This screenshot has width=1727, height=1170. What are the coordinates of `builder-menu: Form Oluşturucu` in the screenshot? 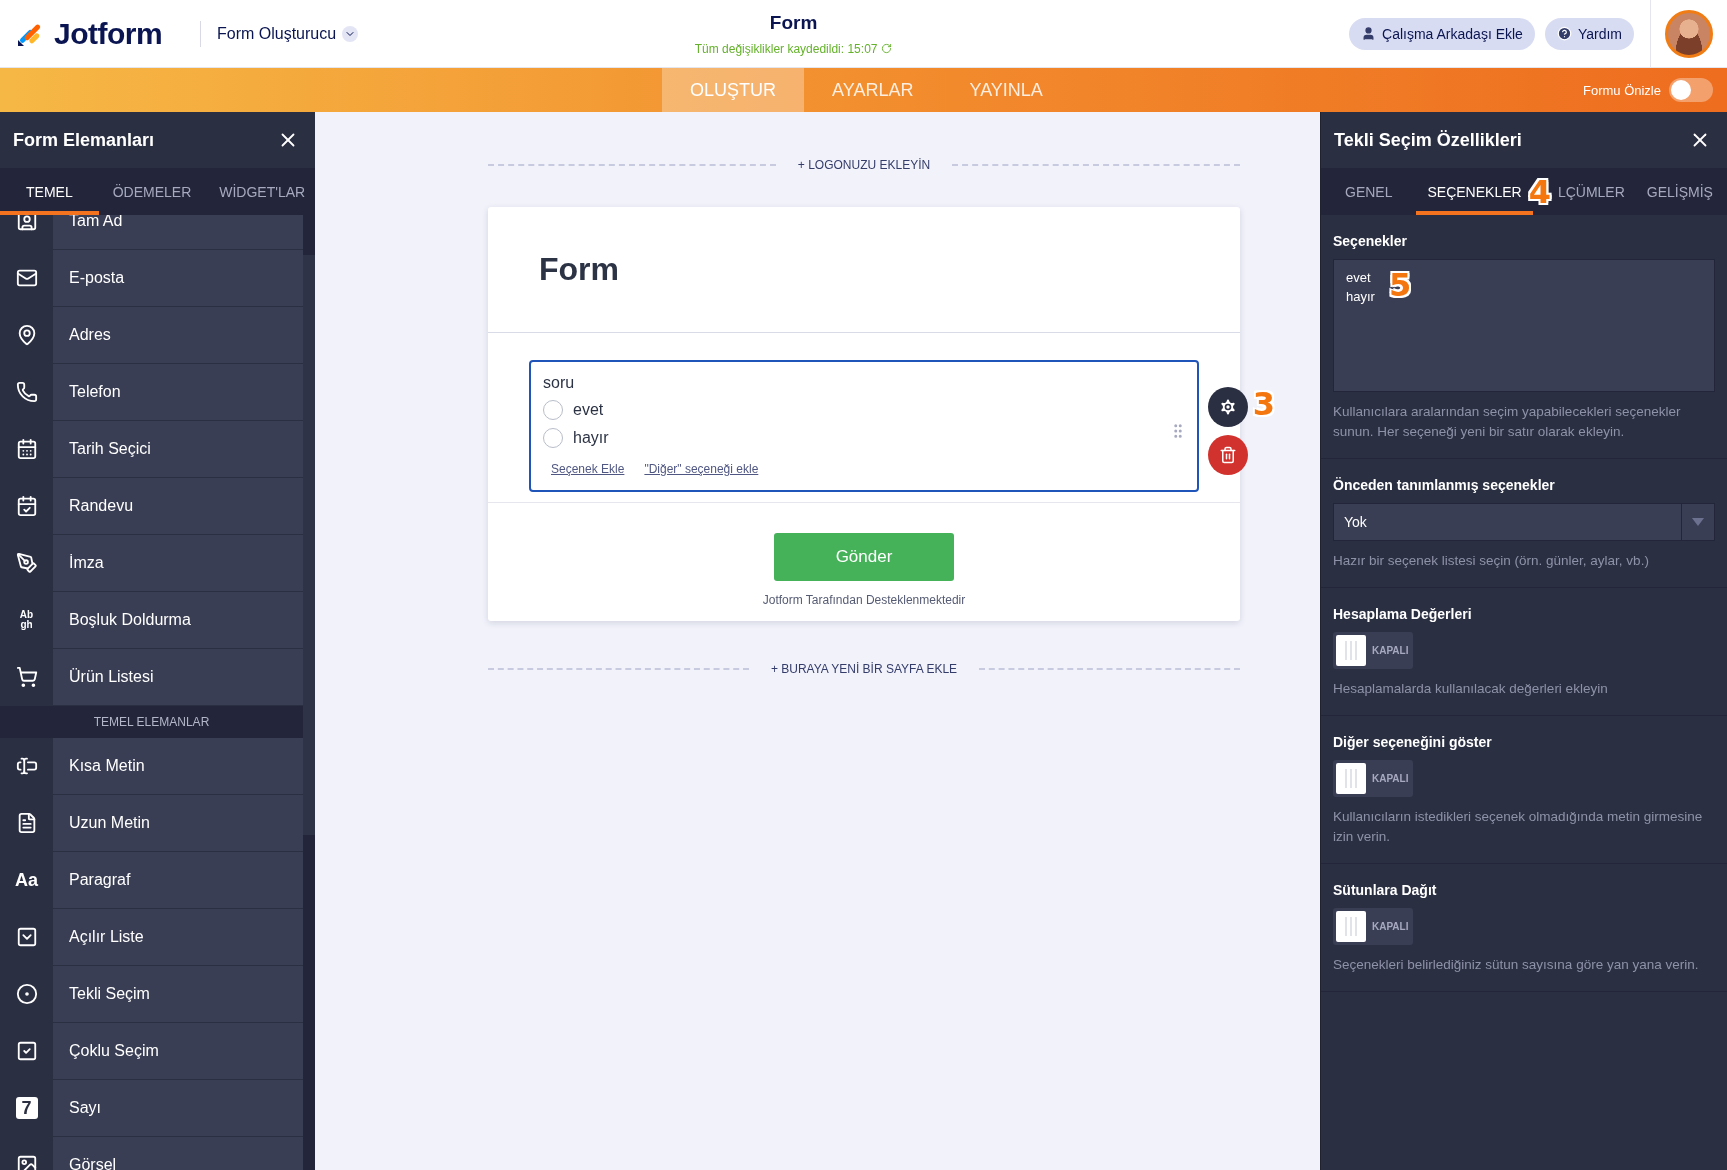 It's located at (279, 33).